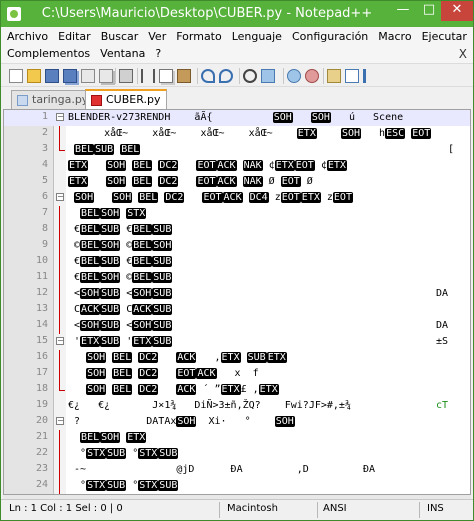 Image resolution: width=474 pixels, height=521 pixels. I want to click on cut-icon, so click(148, 76).